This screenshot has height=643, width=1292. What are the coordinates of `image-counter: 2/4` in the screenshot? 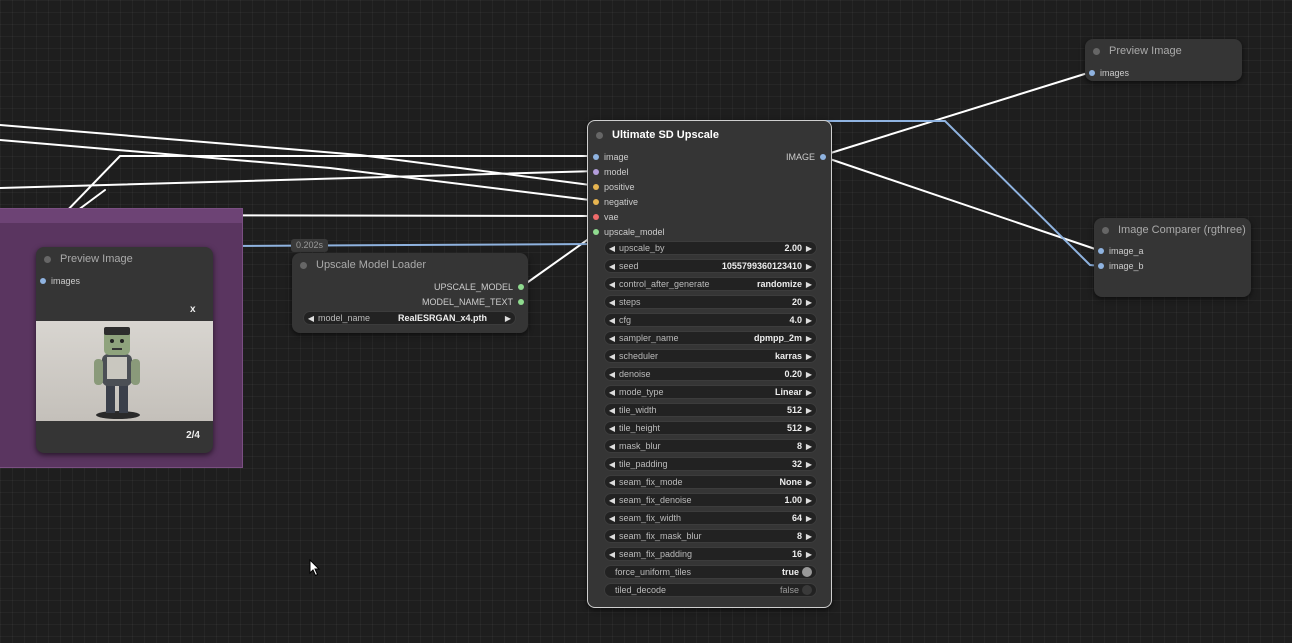 It's located at (193, 435).